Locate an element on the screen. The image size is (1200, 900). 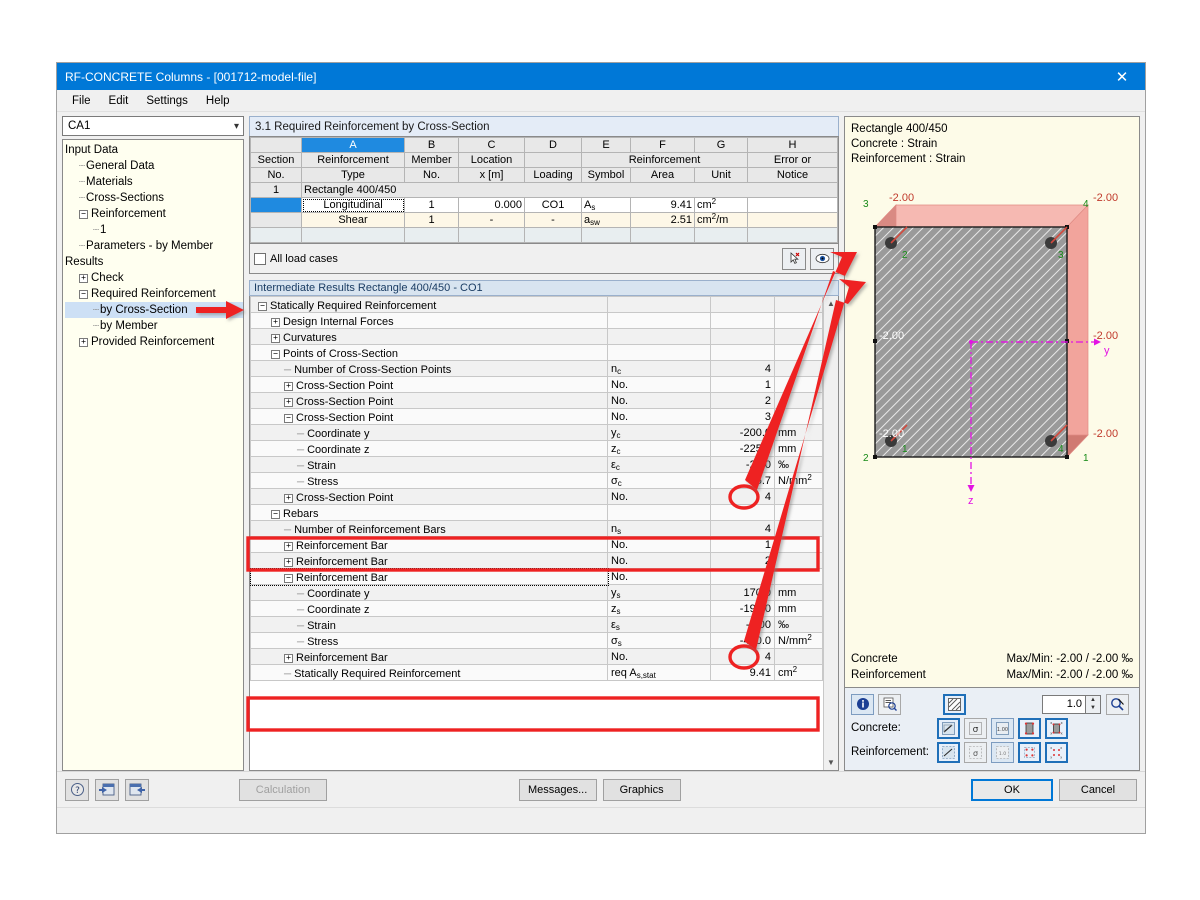
rebar-strain-icon is located at coordinates (948, 752).